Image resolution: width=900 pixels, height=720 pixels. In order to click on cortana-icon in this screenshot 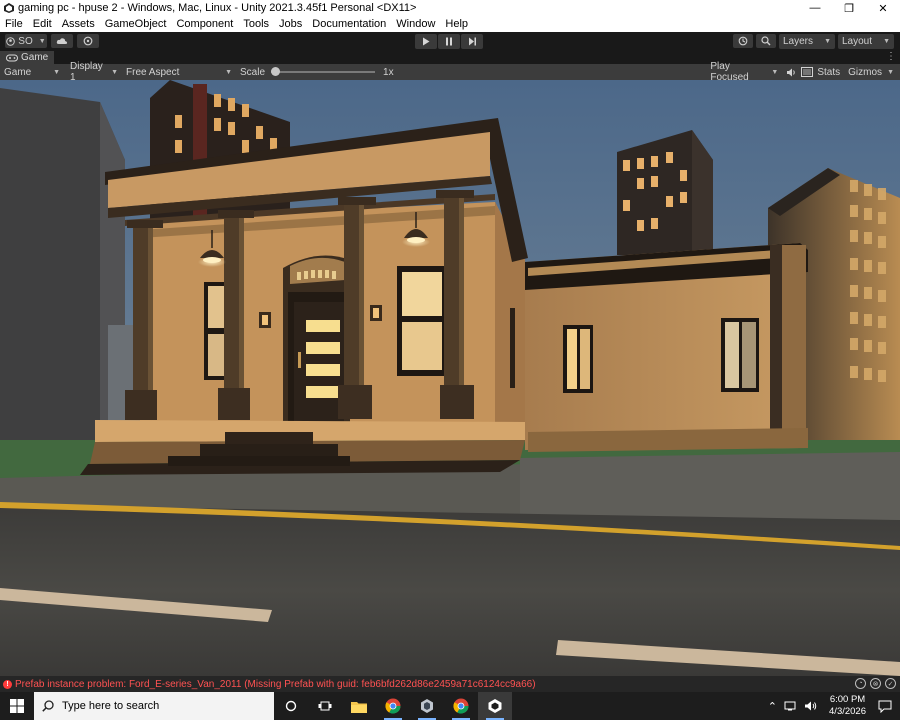, I will do `click(291, 706)`.